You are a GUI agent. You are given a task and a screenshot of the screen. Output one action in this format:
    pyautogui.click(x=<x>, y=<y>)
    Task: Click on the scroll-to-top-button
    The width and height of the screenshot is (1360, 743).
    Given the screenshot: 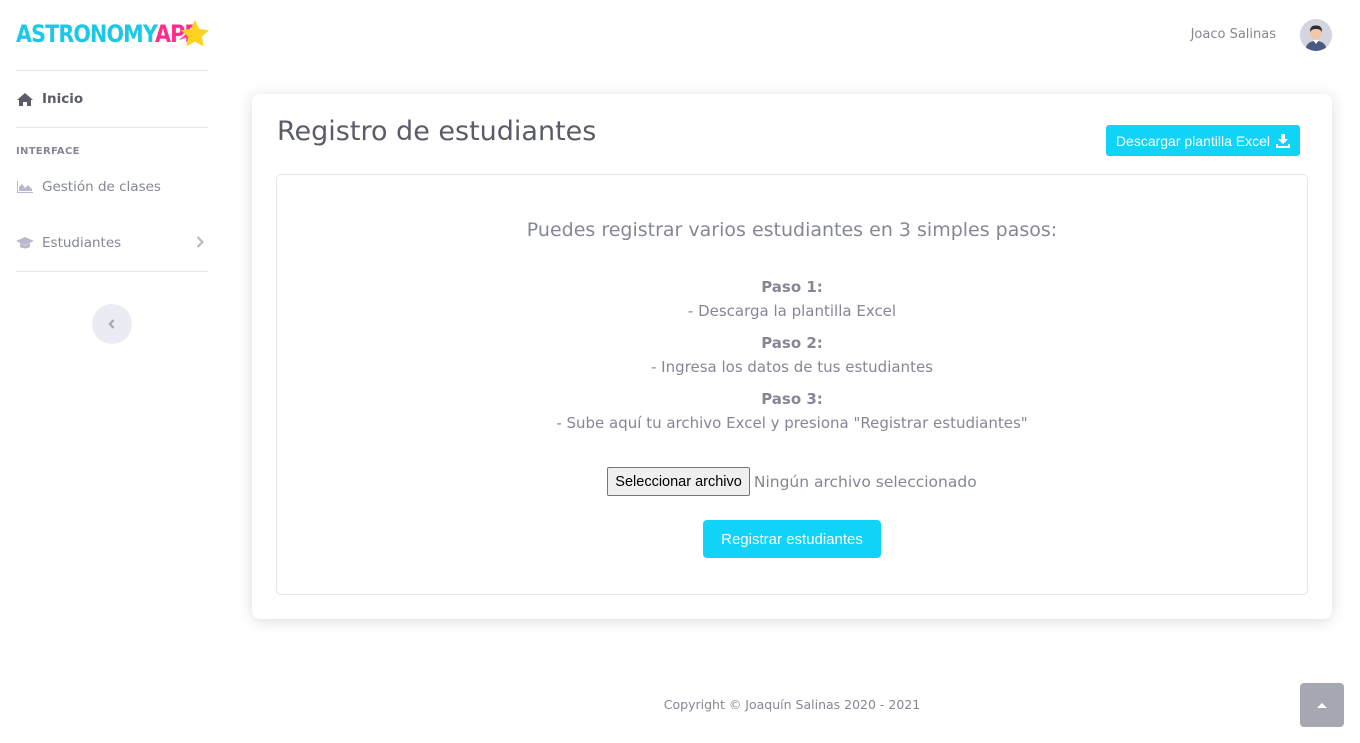 What is the action you would take?
    pyautogui.click(x=1322, y=705)
    